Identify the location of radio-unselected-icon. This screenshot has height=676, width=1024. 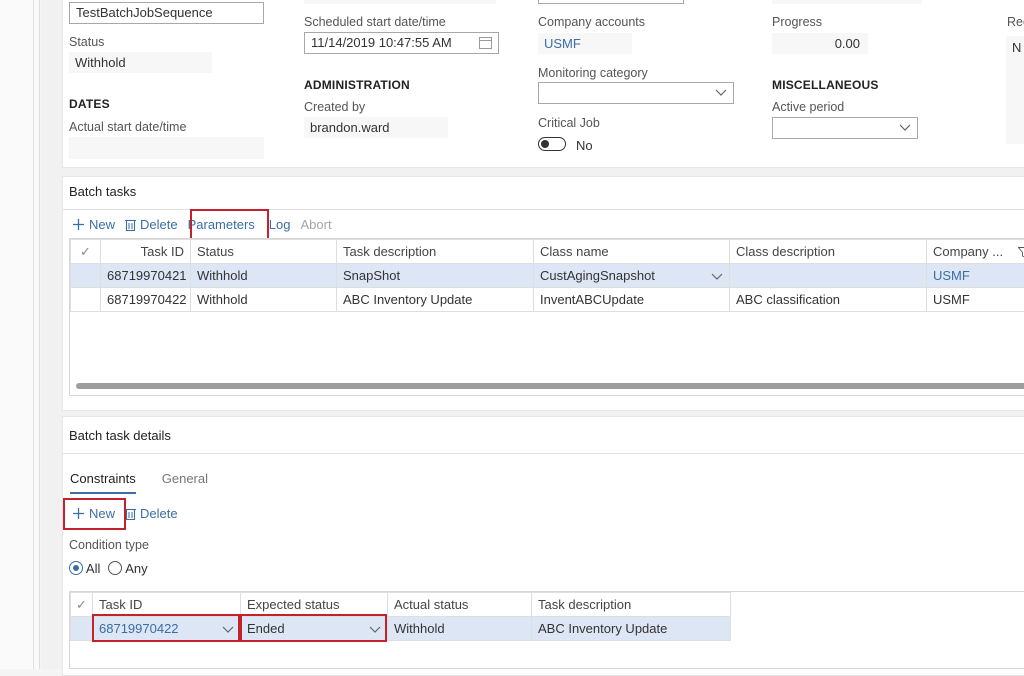
(115, 568).